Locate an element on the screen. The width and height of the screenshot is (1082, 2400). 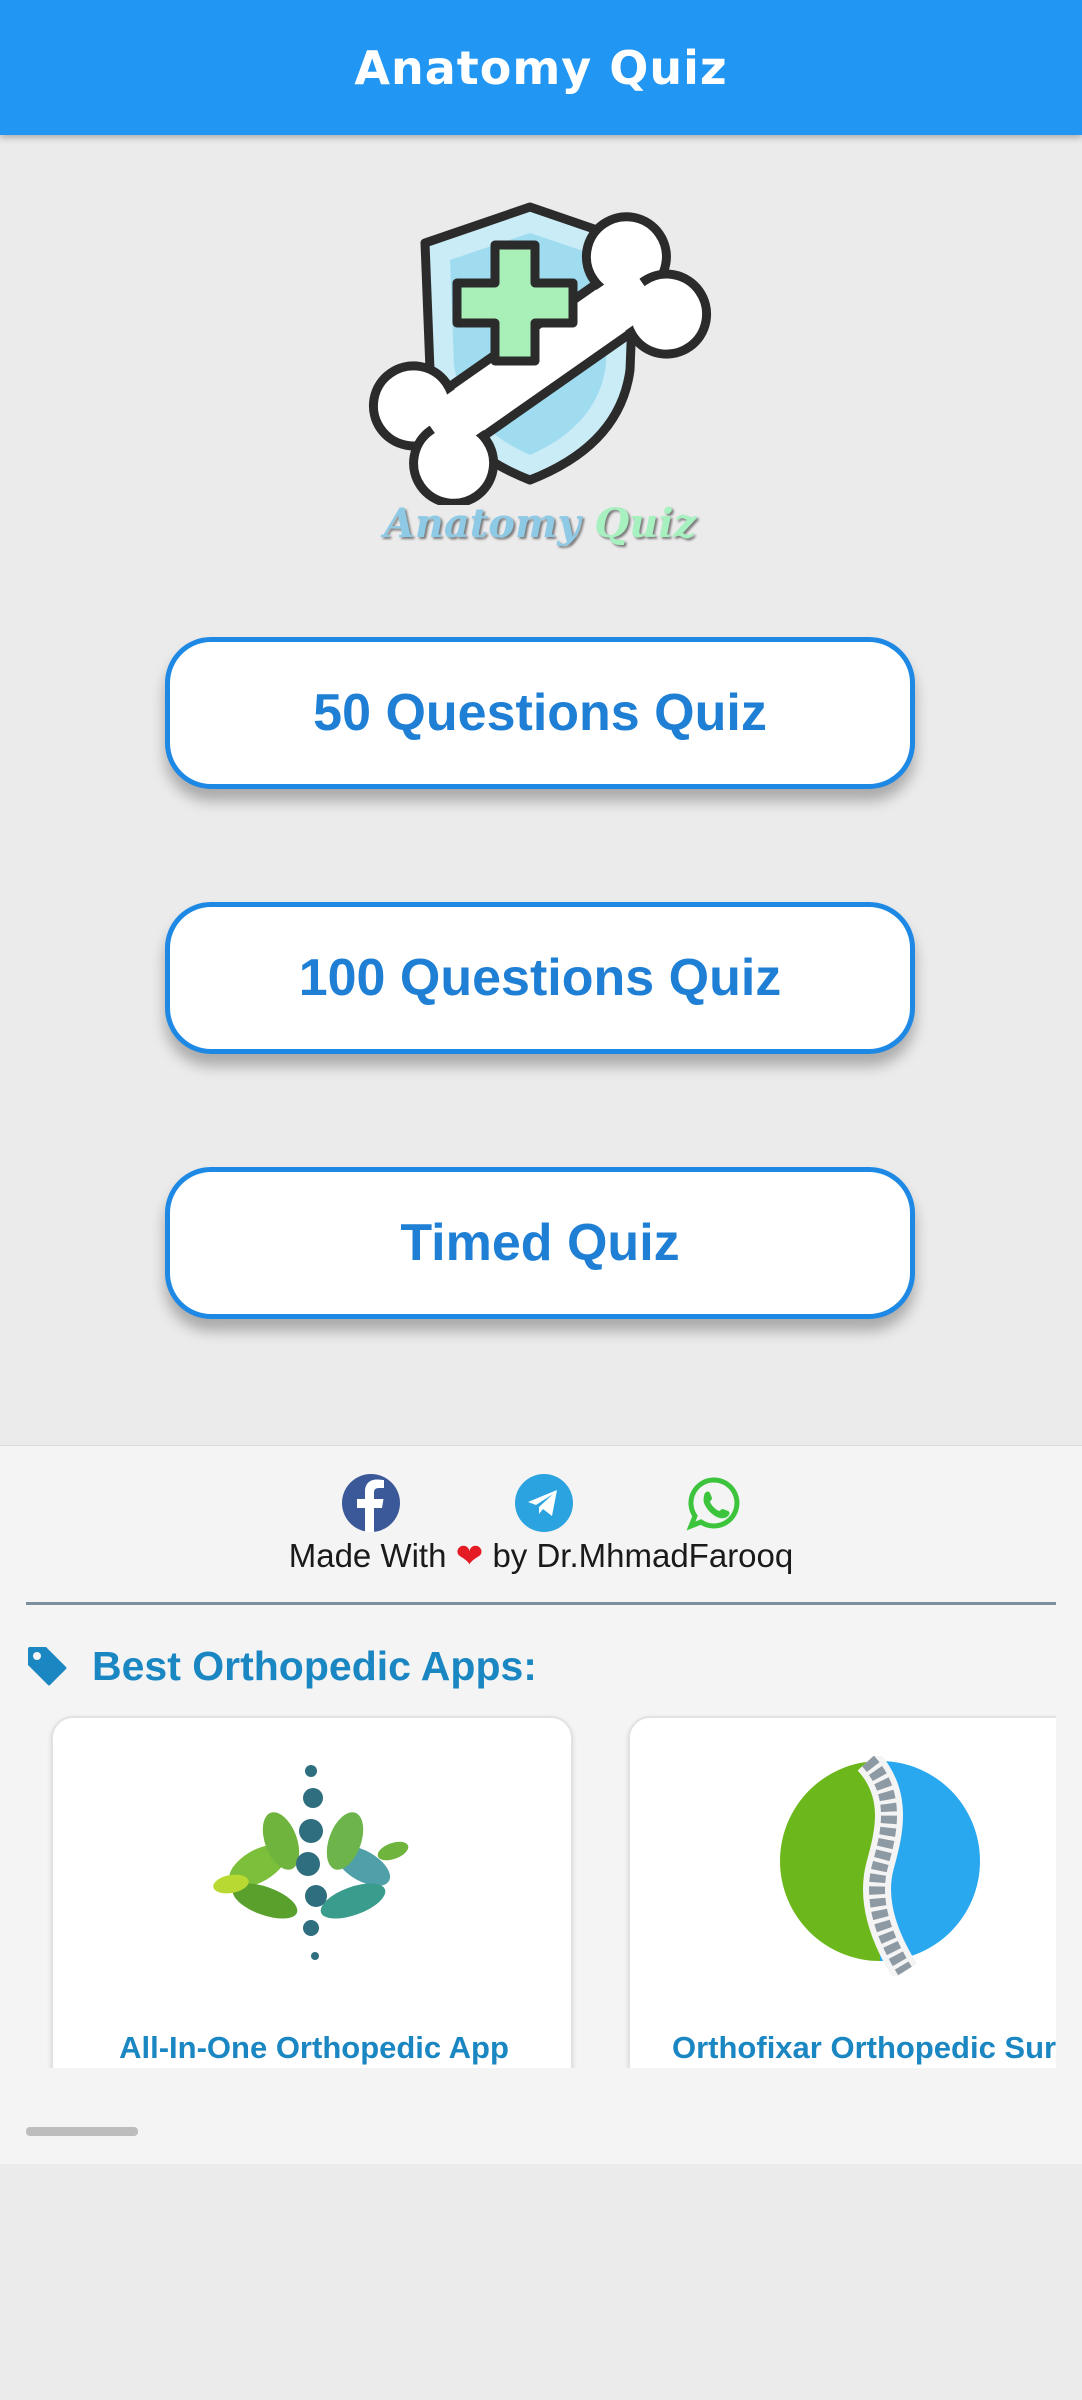
app-card: Orthofixar Orthopedic Surg is located at coordinates (842, 1892).